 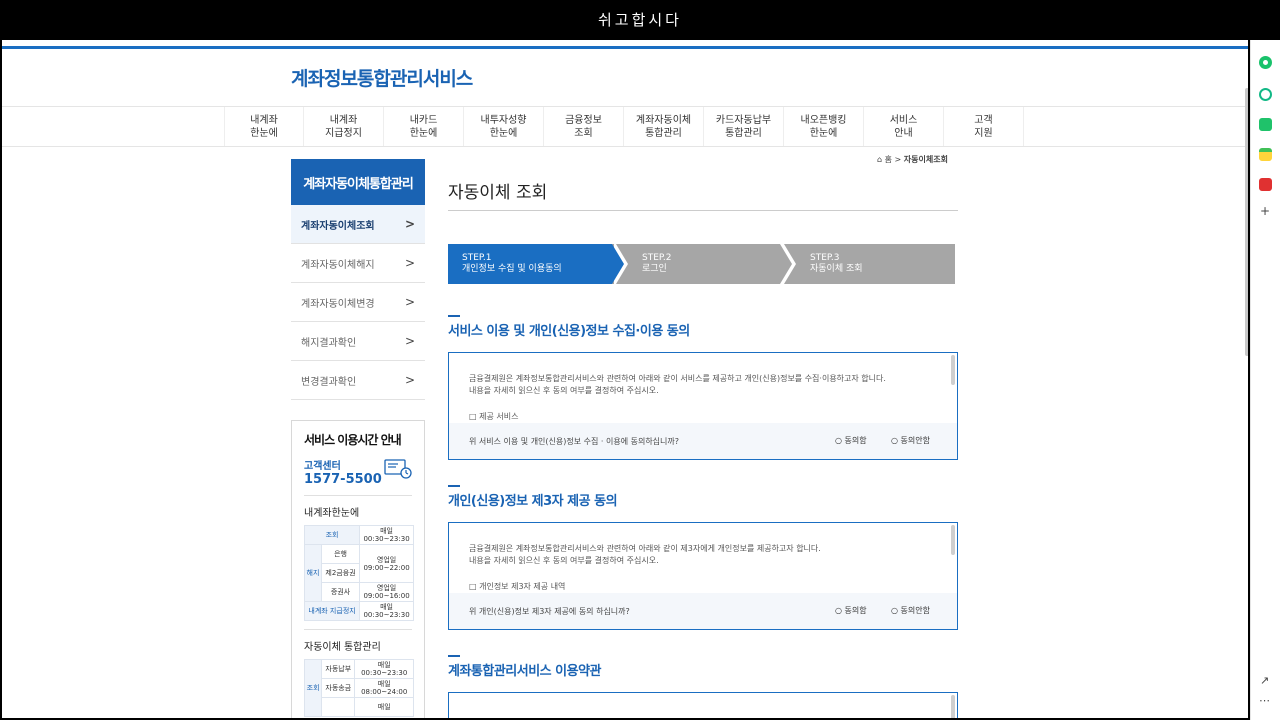 What do you see at coordinates (517, 586) in the screenshot?
I see `consent-item: □ 개인정보 제3자 제공 내역` at bounding box center [517, 586].